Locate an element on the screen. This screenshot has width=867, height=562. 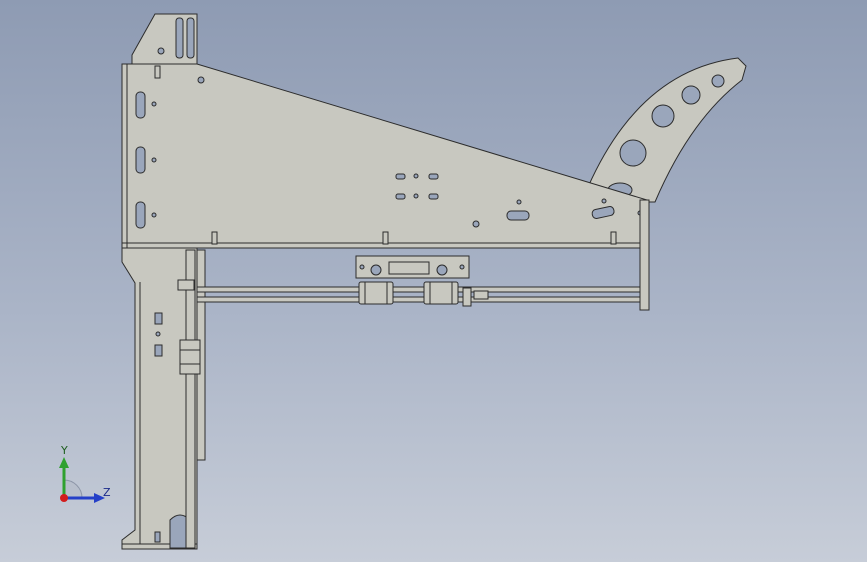
z-axis-label: Z is located at coordinates (107, 492).